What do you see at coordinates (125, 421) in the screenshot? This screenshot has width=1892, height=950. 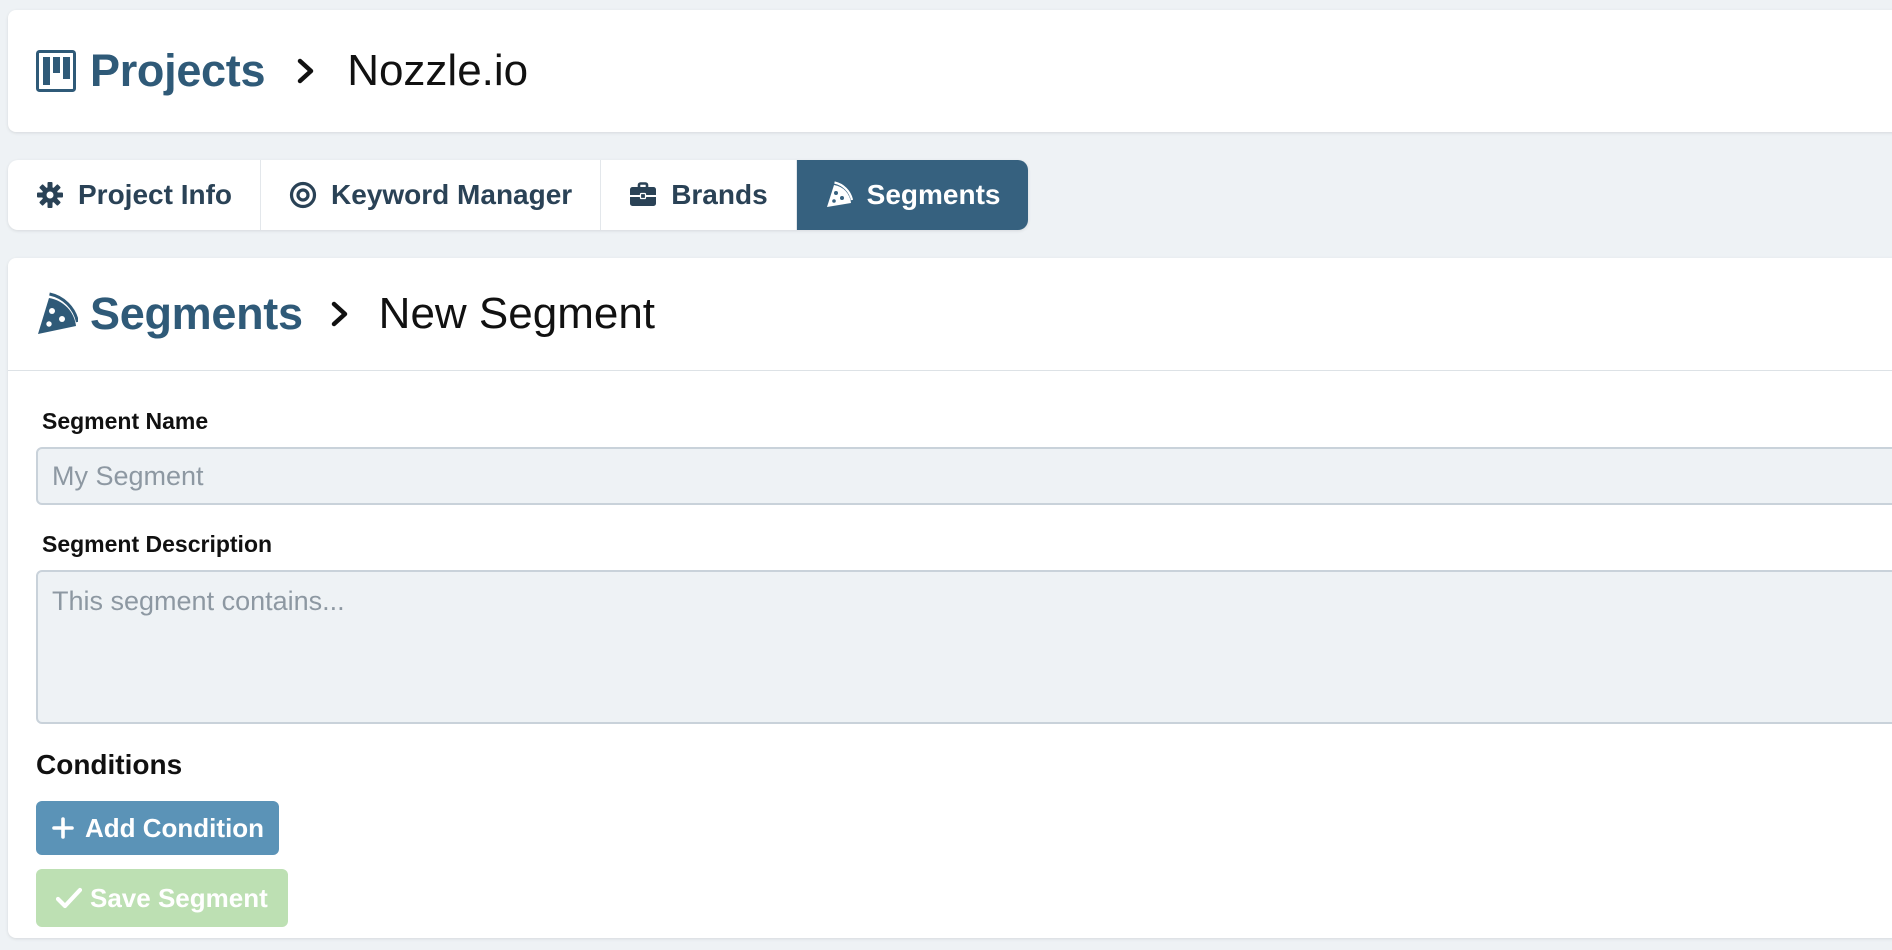 I see `segment-name-label: Segment Name` at bounding box center [125, 421].